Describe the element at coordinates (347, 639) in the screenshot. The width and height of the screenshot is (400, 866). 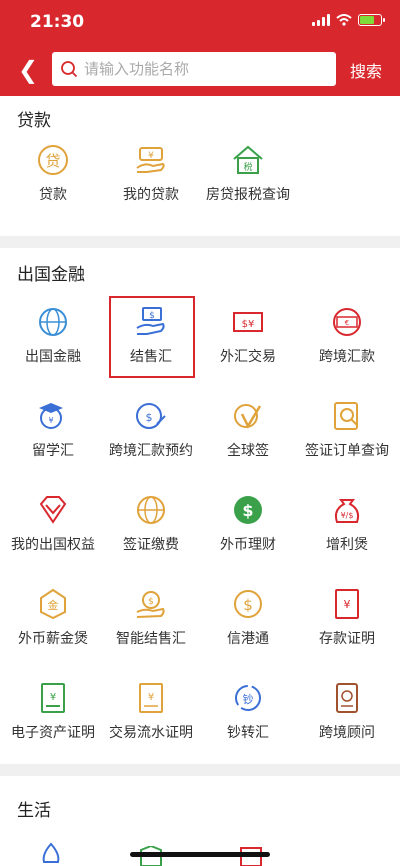
I see `grid-item-label: 存款证明` at that location.